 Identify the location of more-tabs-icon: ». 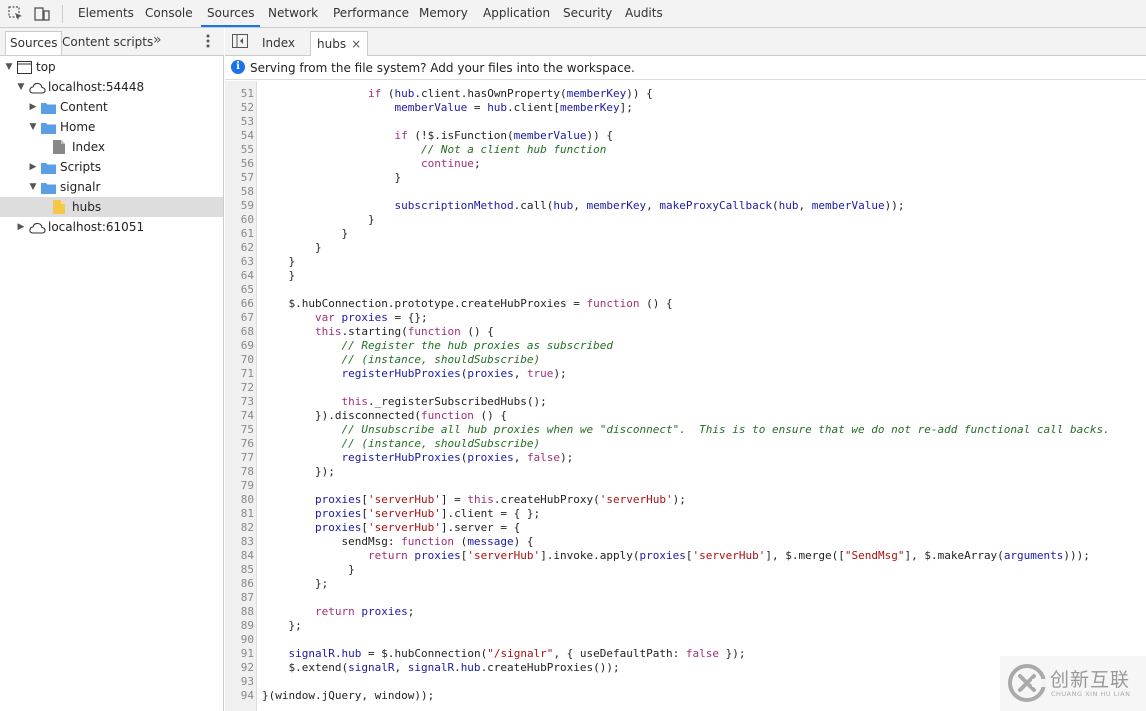
(157, 40).